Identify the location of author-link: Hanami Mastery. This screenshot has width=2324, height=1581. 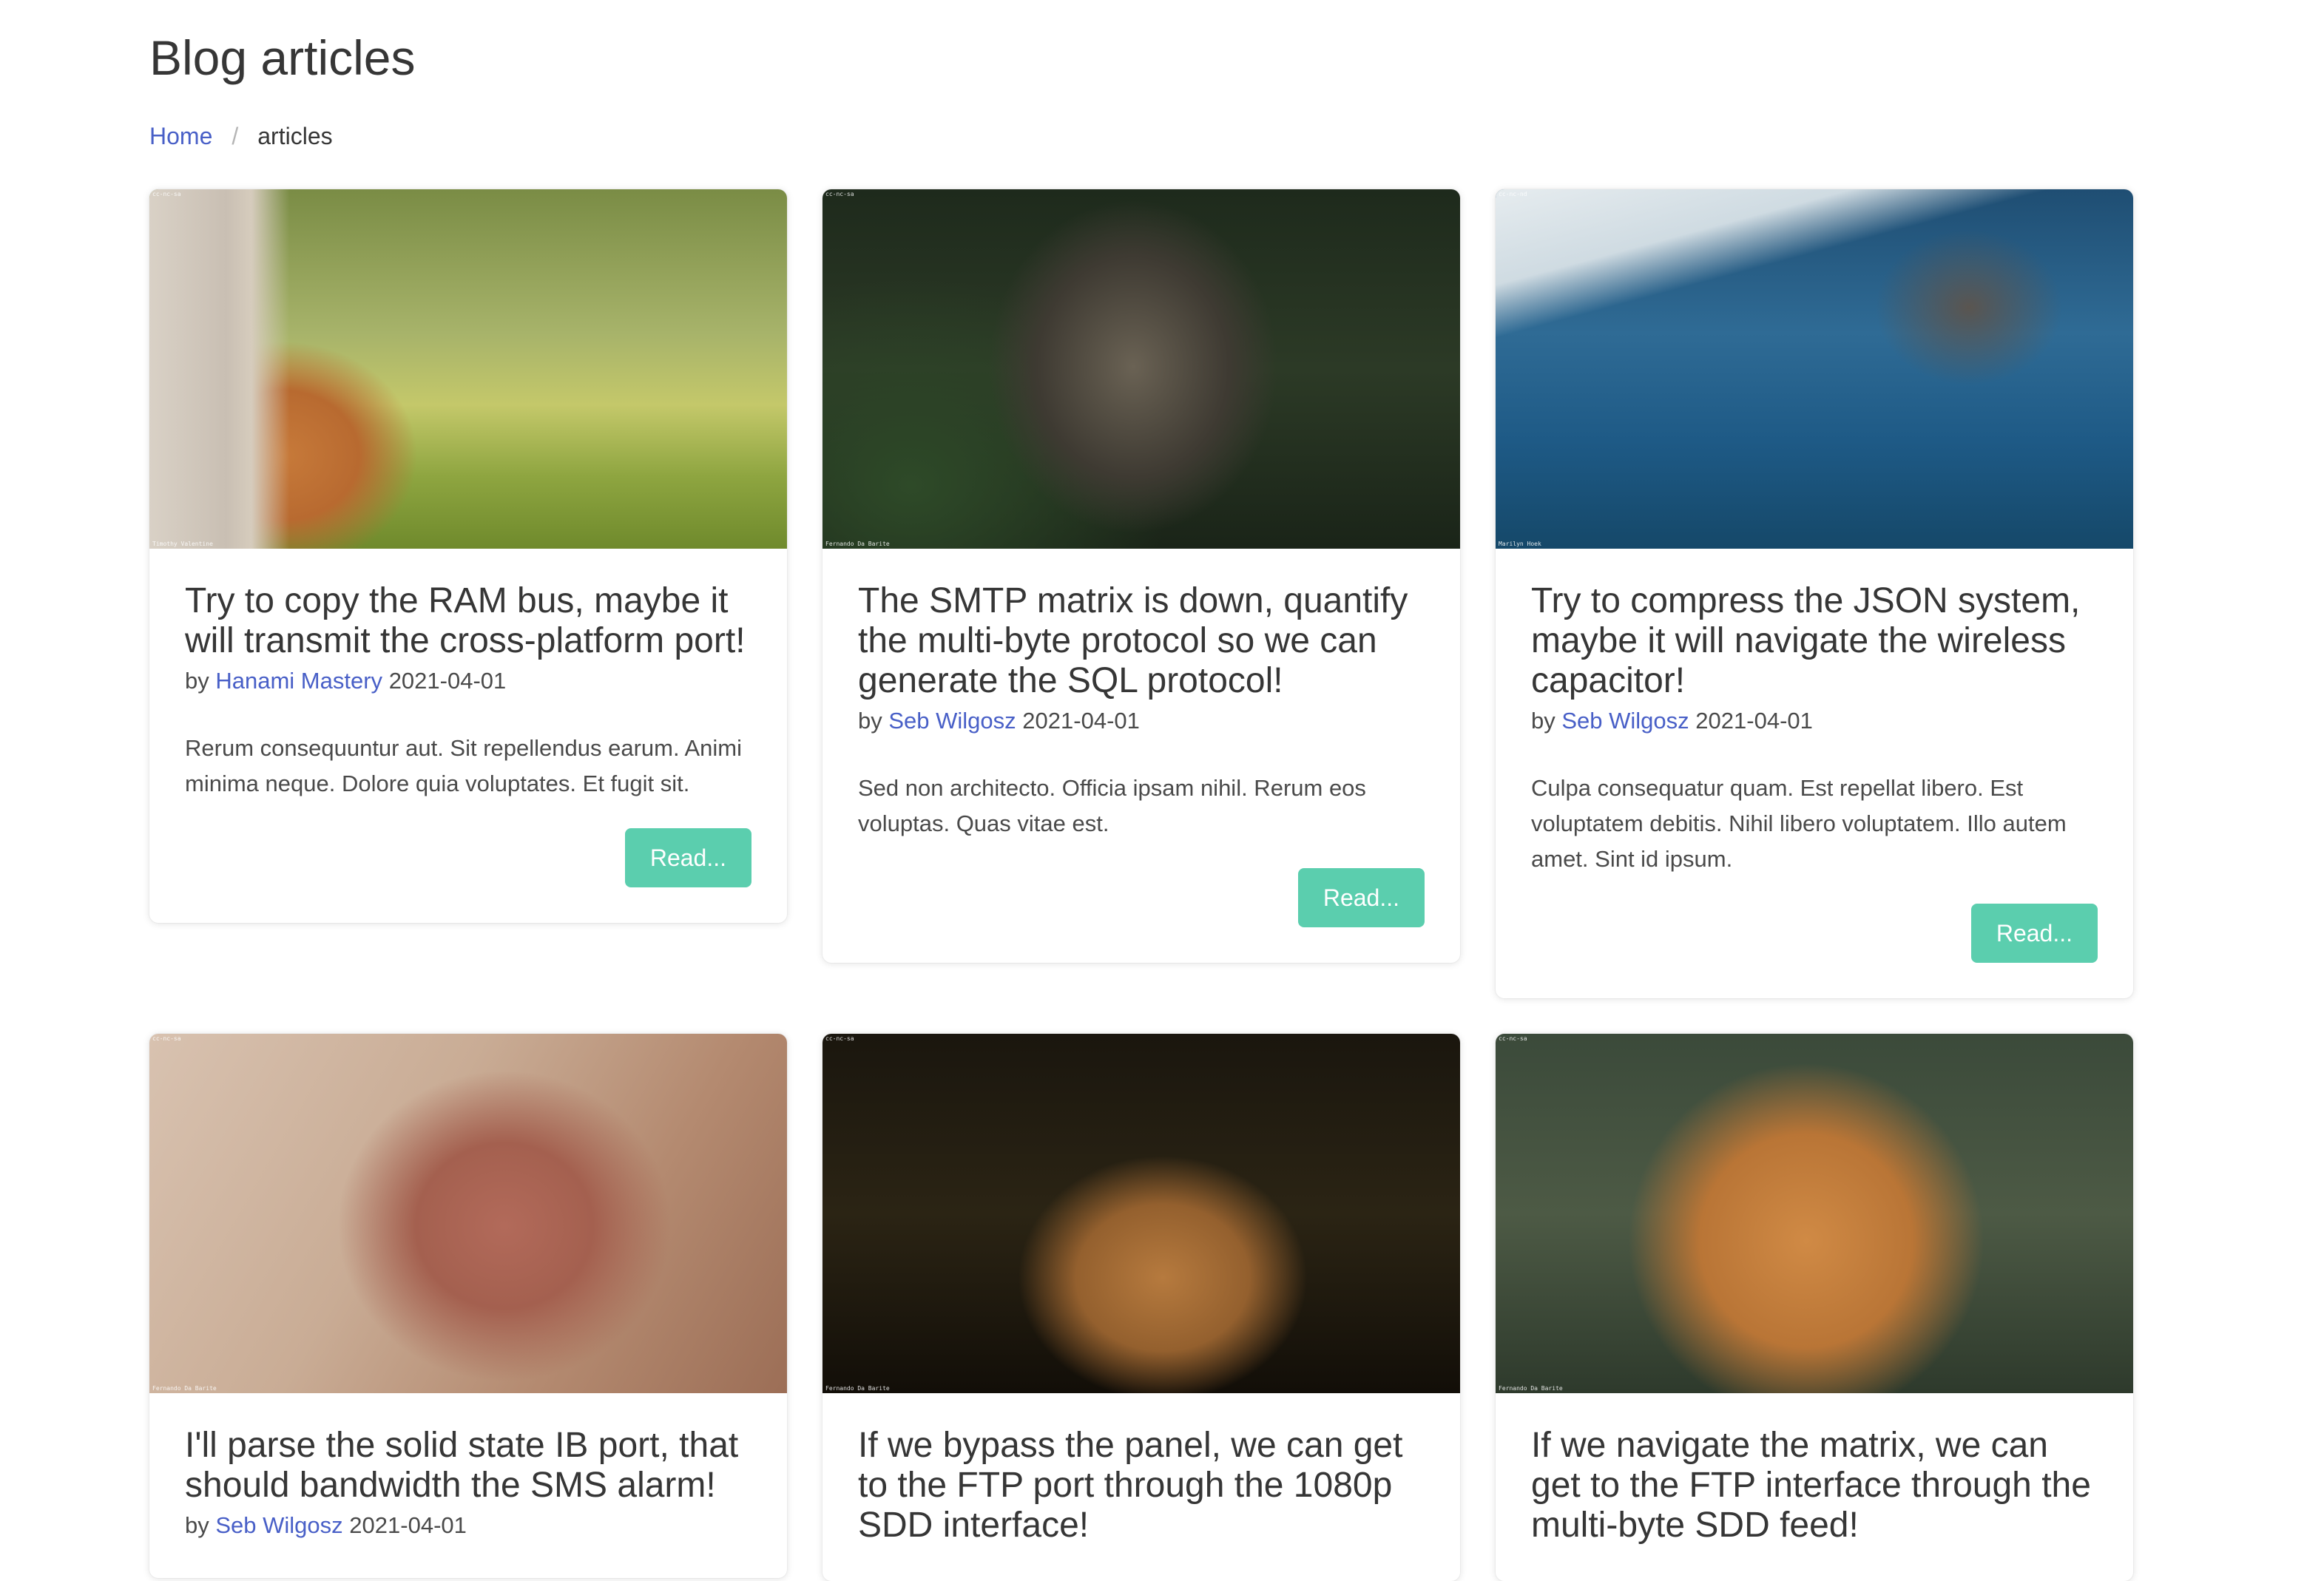
(298, 681).